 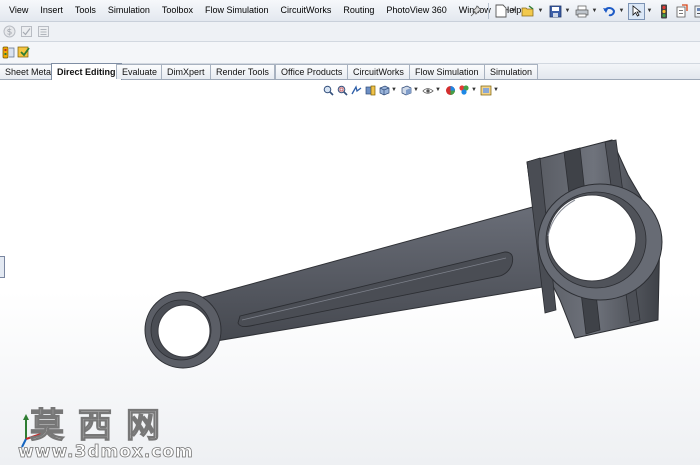 I want to click on previous-view-icon, so click(x=356, y=90).